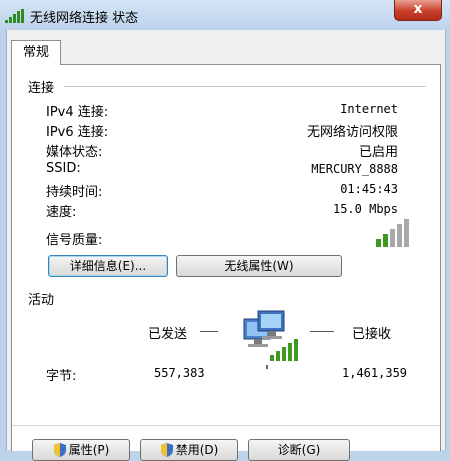 This screenshot has height=461, width=450. Describe the element at coordinates (168, 334) in the screenshot. I see `sent-label: 已发送` at that location.